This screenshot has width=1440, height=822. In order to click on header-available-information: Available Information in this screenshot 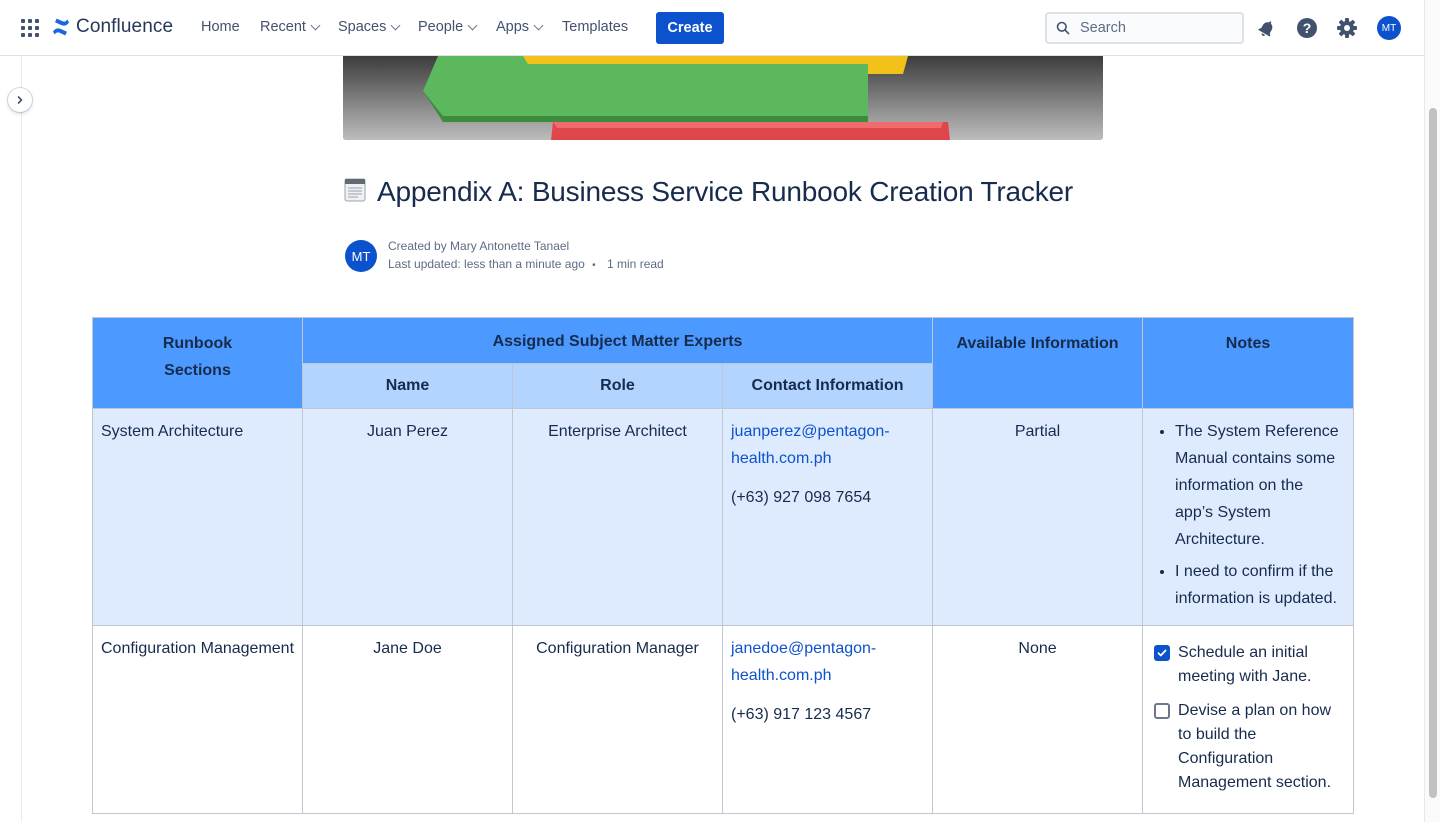, I will do `click(1038, 363)`.